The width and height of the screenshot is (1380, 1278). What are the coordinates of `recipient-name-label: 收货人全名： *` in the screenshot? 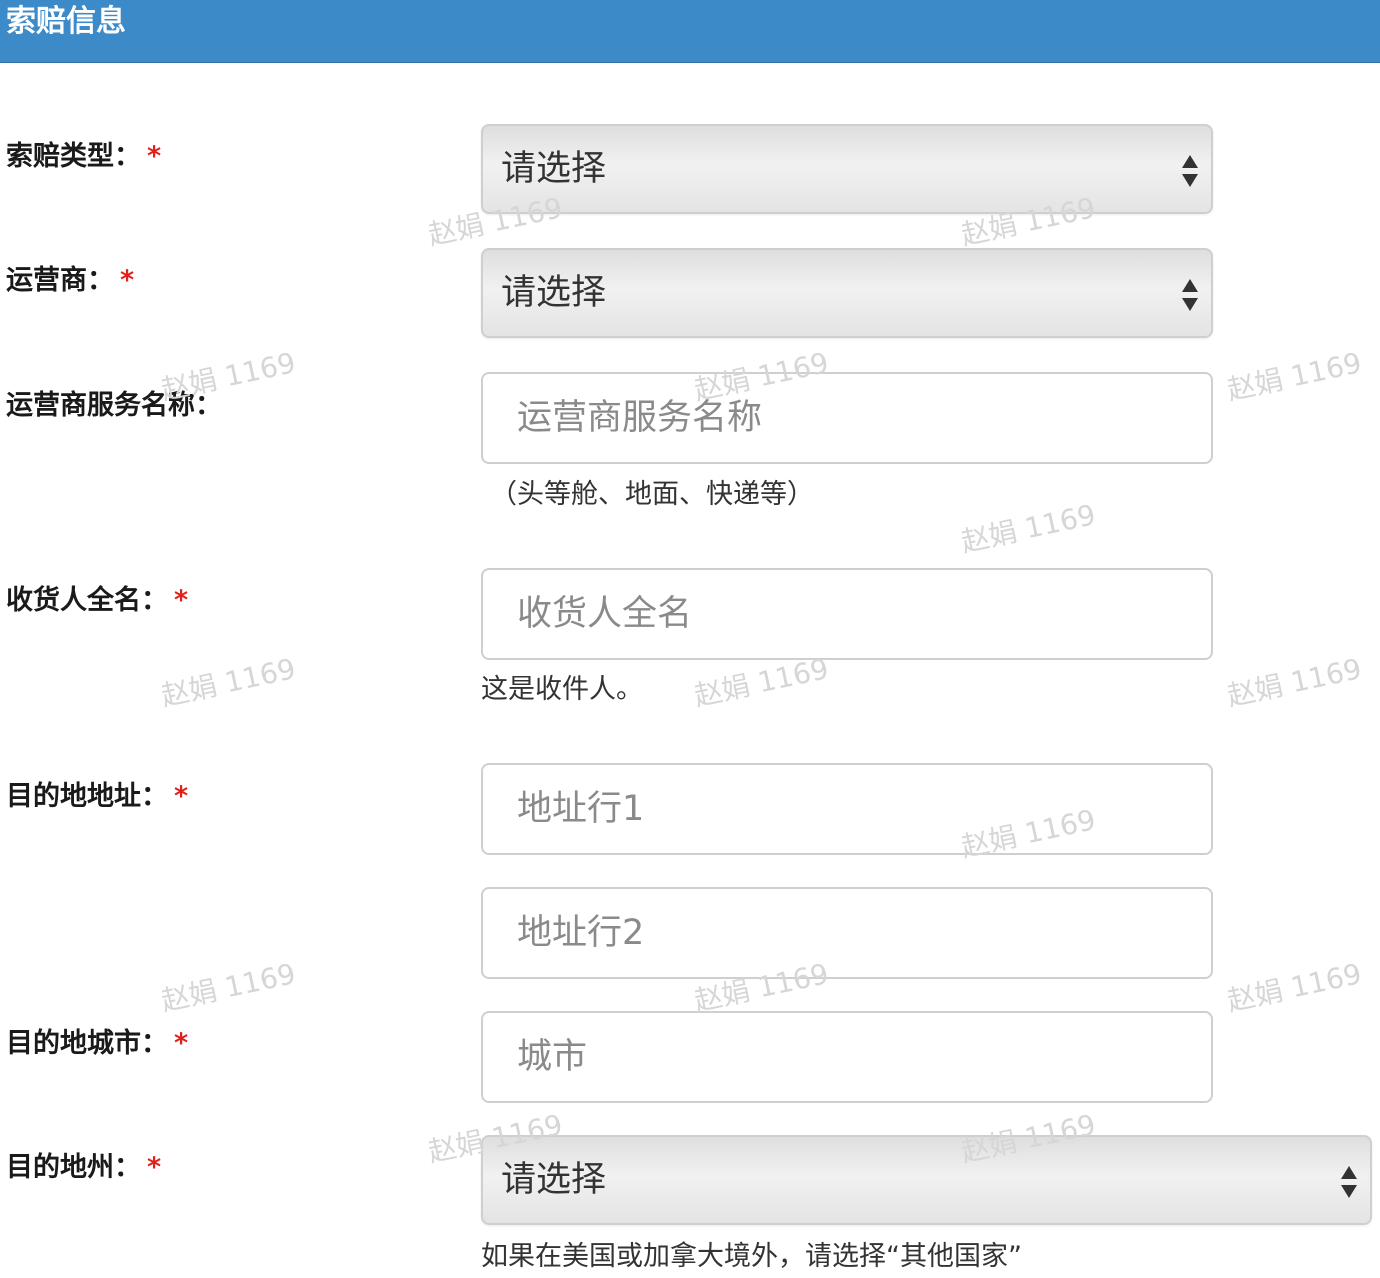 It's located at (97, 601).